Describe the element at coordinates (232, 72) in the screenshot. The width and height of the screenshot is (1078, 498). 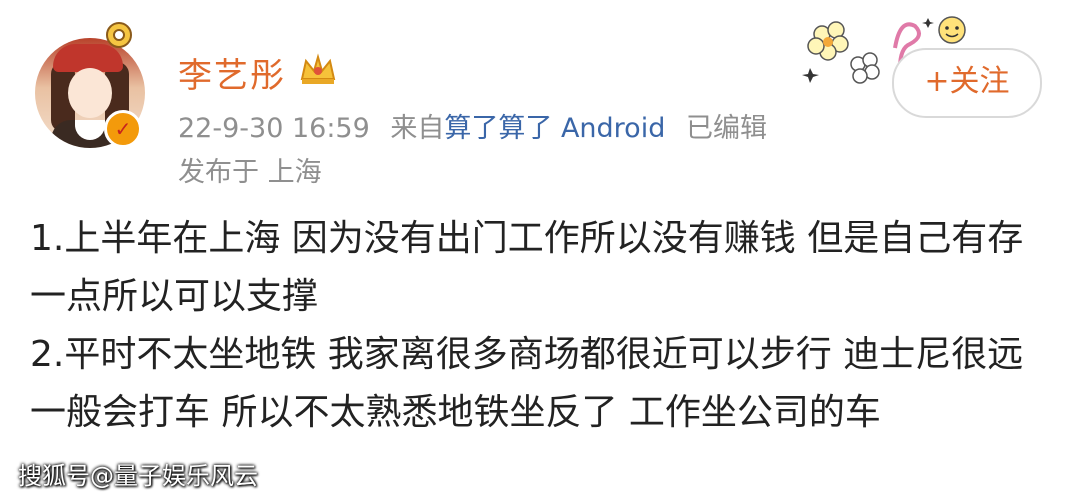
I see `username: 李艺彤` at that location.